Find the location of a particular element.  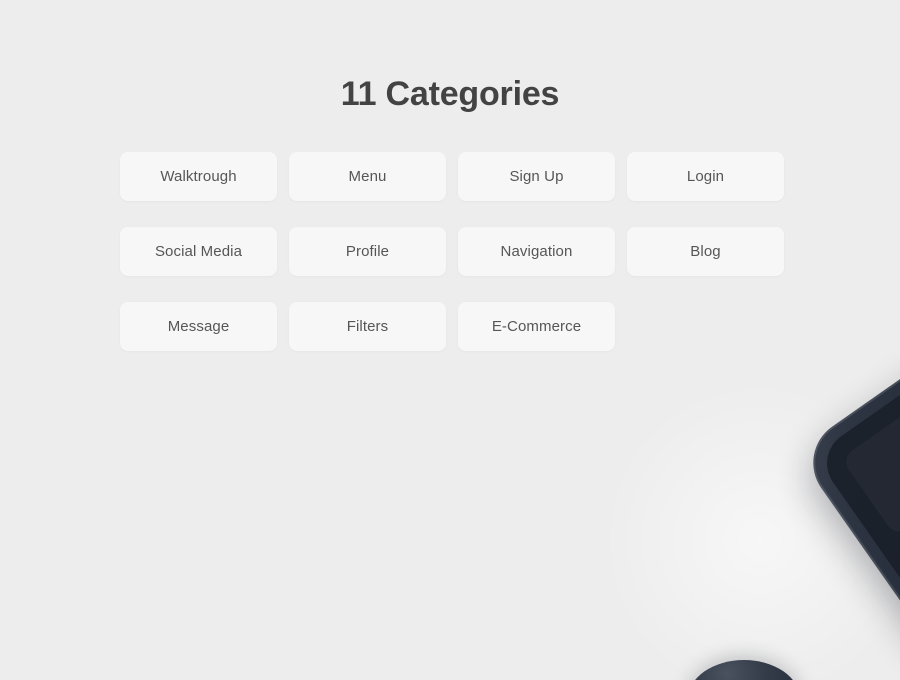

category-button-filters: Filters is located at coordinates (367, 326).